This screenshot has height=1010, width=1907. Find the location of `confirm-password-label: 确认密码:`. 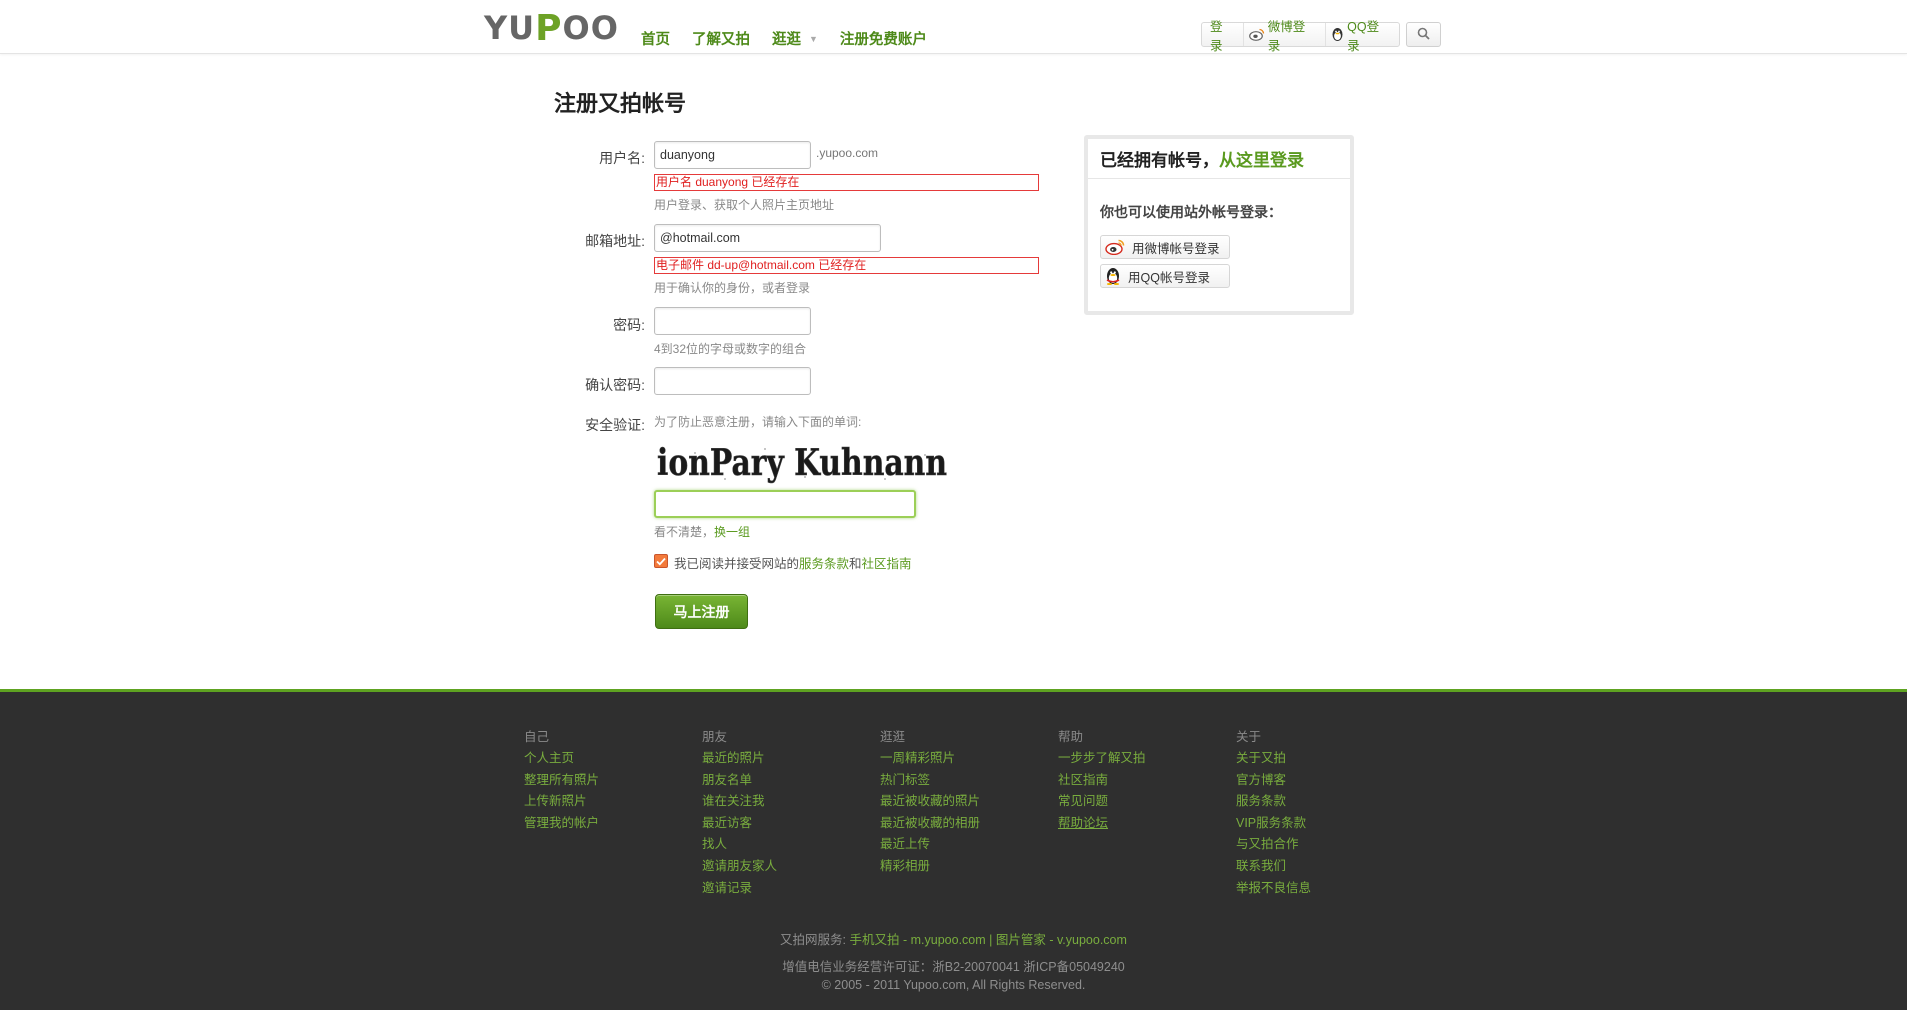

confirm-password-label: 确认密码: is located at coordinates (615, 385).